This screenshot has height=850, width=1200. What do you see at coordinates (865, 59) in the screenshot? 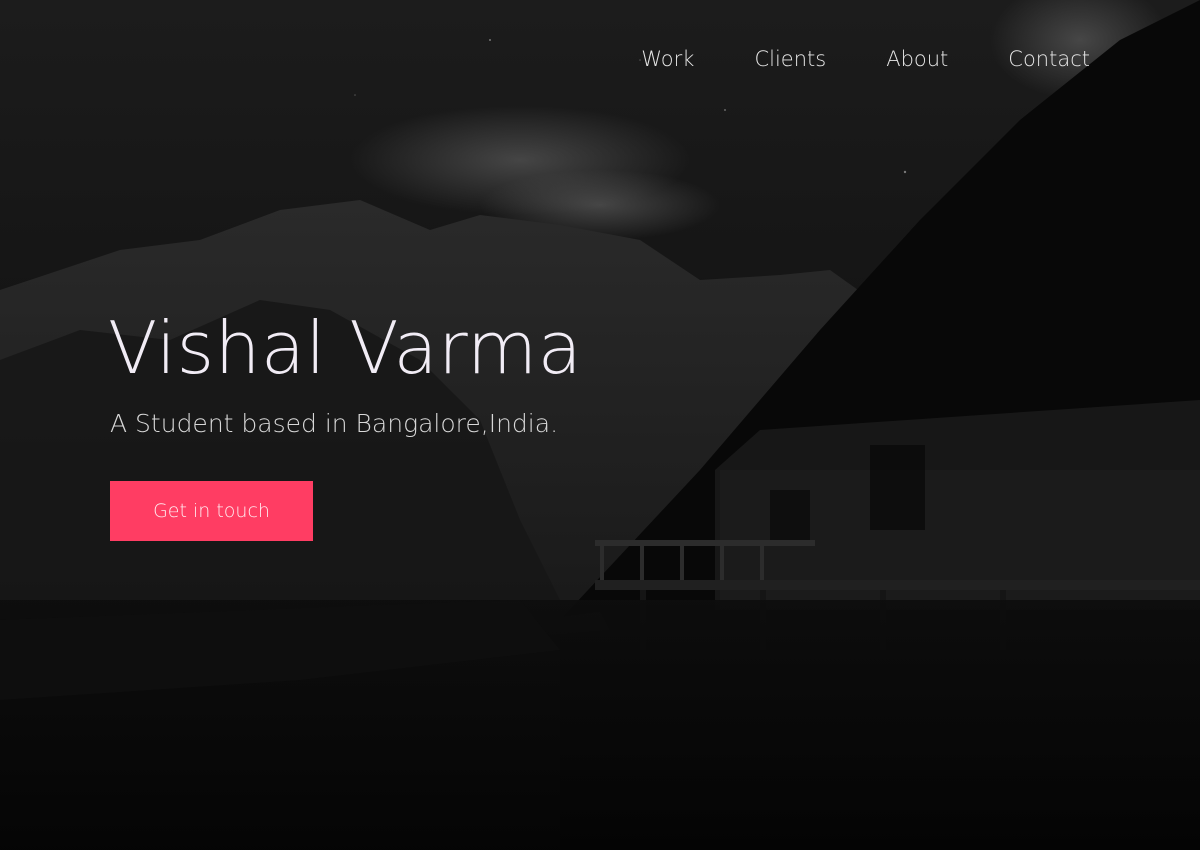
I see `main-nav: Work Clients About Contact` at bounding box center [865, 59].